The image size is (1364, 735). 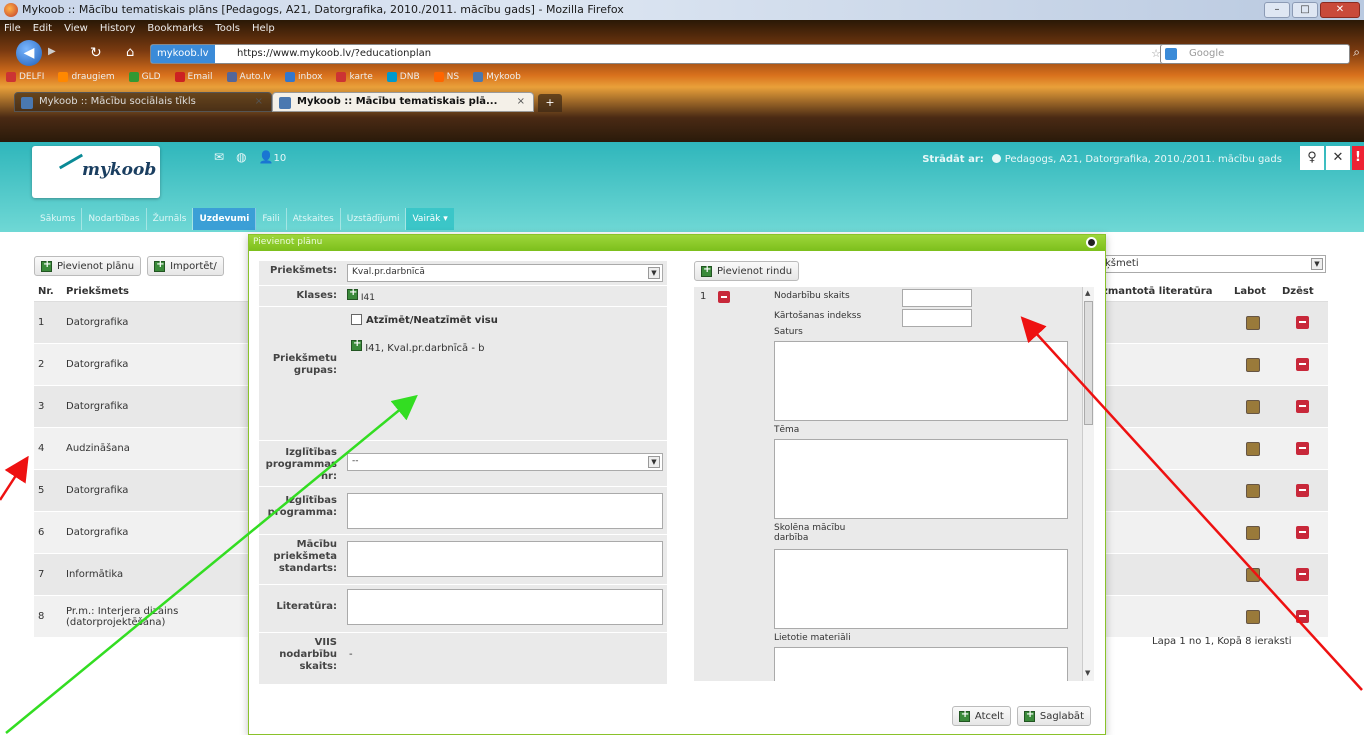 I want to click on bookmark-item: Mykoob, so click(x=497, y=77).